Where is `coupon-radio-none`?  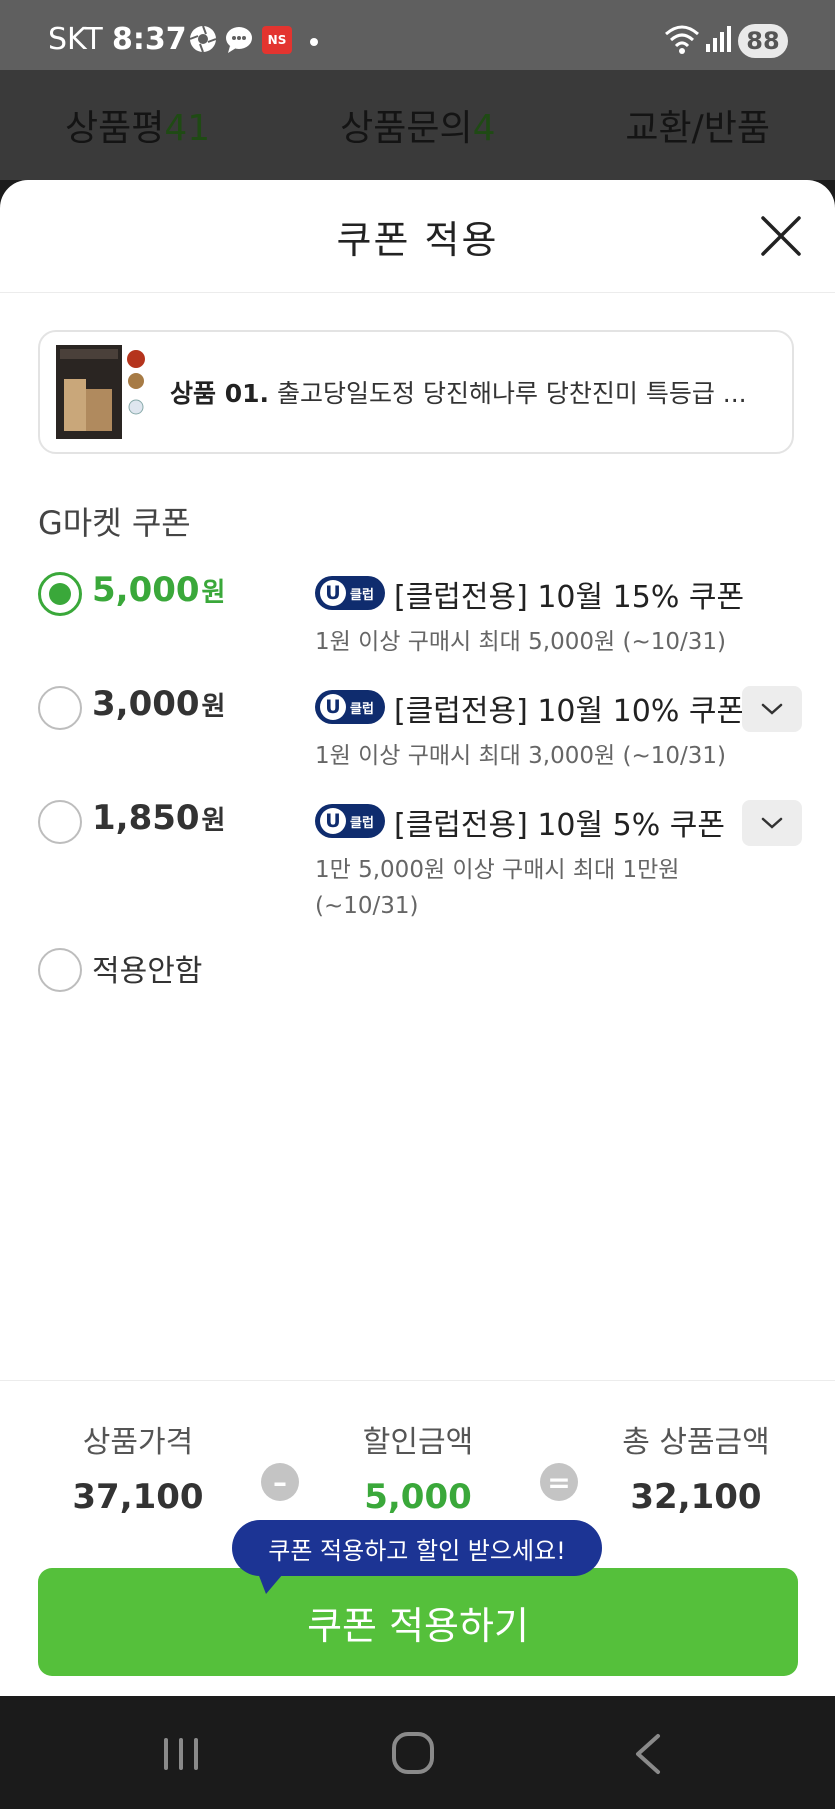 coupon-radio-none is located at coordinates (60, 970).